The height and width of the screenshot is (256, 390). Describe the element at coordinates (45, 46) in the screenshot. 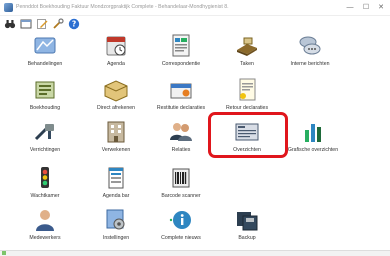

I see `treatment-icon` at that location.